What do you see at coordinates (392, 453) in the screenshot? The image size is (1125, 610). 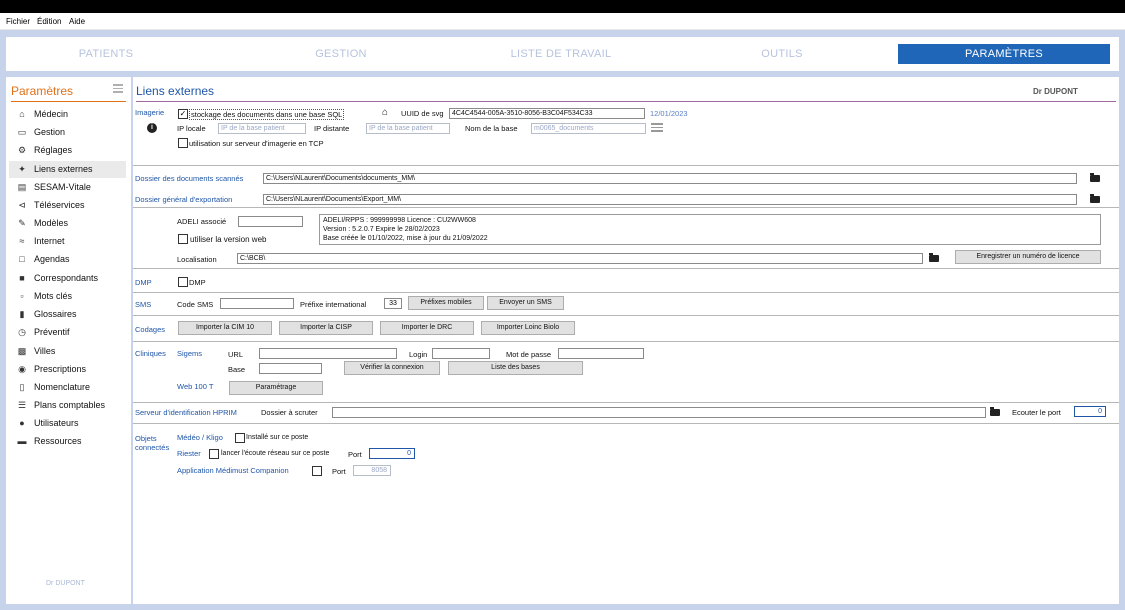 I see `riester-port-field: 0` at bounding box center [392, 453].